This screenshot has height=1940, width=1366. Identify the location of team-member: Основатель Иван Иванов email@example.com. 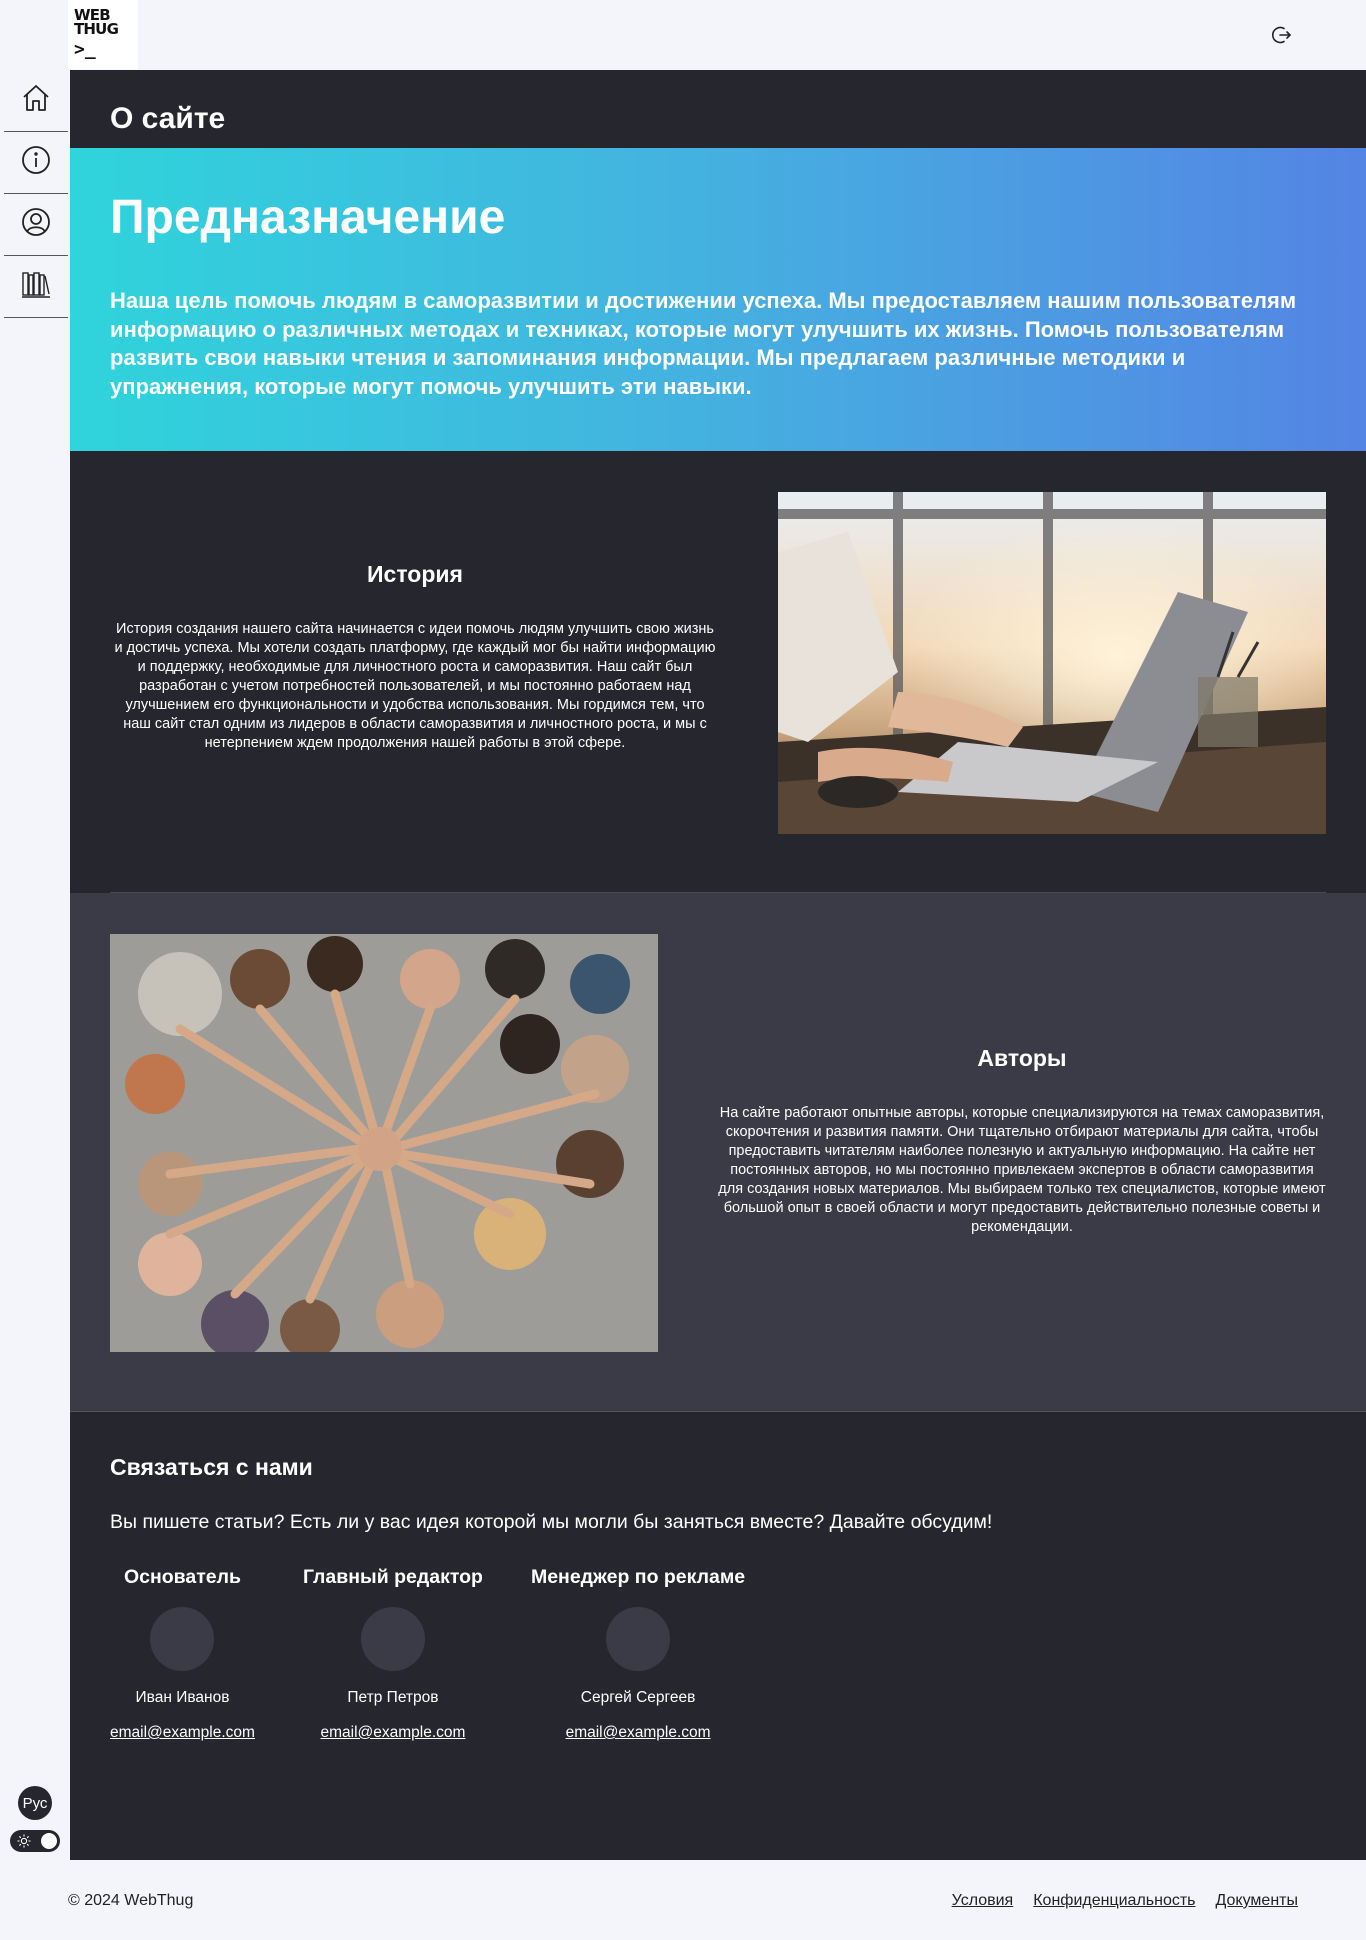
(182, 1654).